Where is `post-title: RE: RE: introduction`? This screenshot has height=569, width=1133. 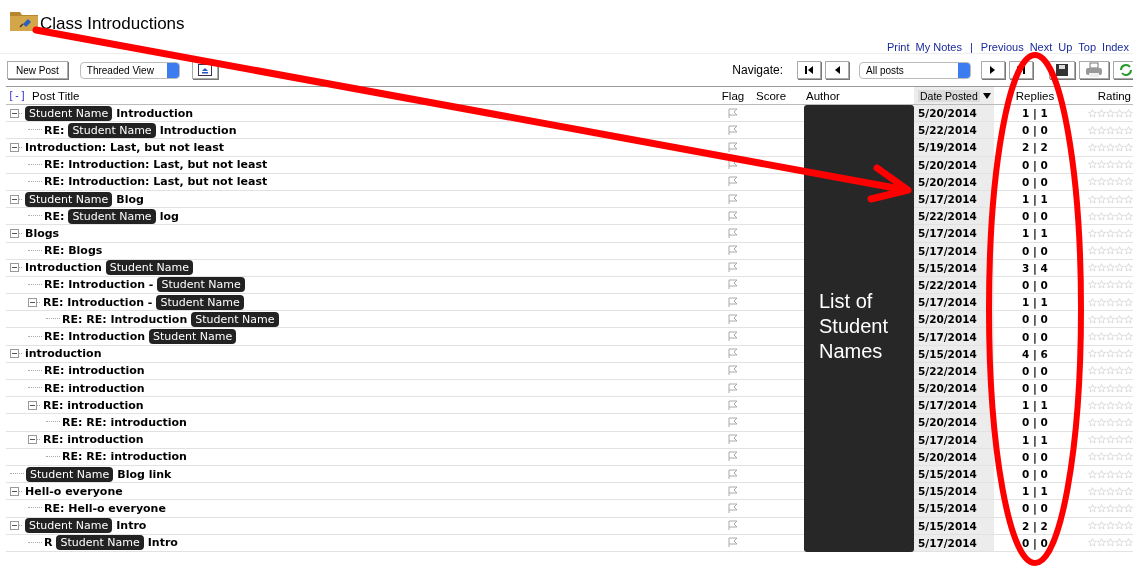
post-title: RE: RE: introduction is located at coordinates (124, 457).